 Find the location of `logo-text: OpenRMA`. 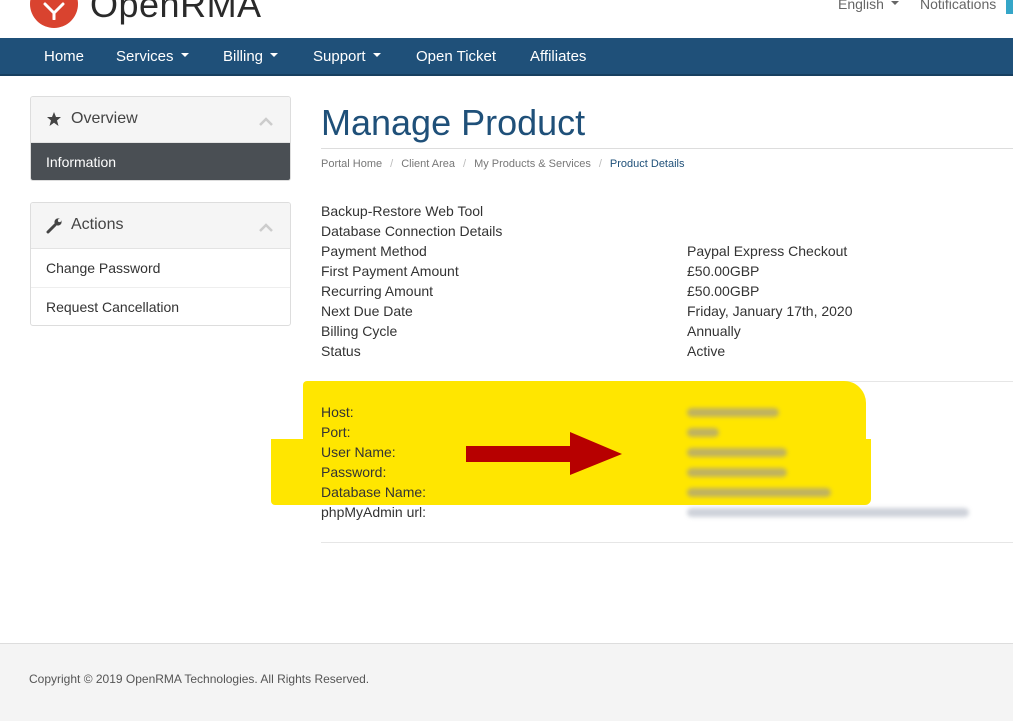

logo-text: OpenRMA is located at coordinates (176, 13).